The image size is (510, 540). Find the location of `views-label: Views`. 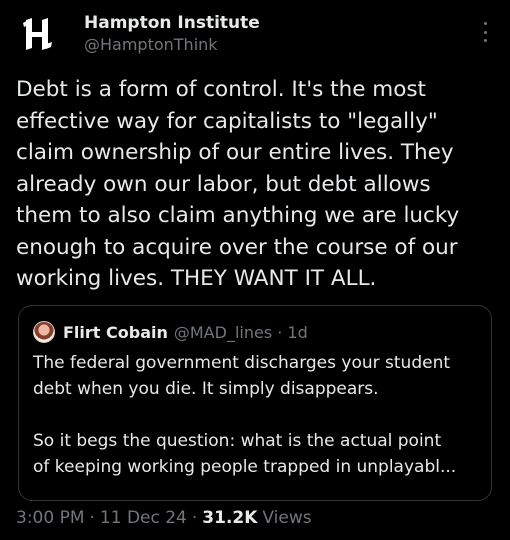

views-label: Views is located at coordinates (287, 518).